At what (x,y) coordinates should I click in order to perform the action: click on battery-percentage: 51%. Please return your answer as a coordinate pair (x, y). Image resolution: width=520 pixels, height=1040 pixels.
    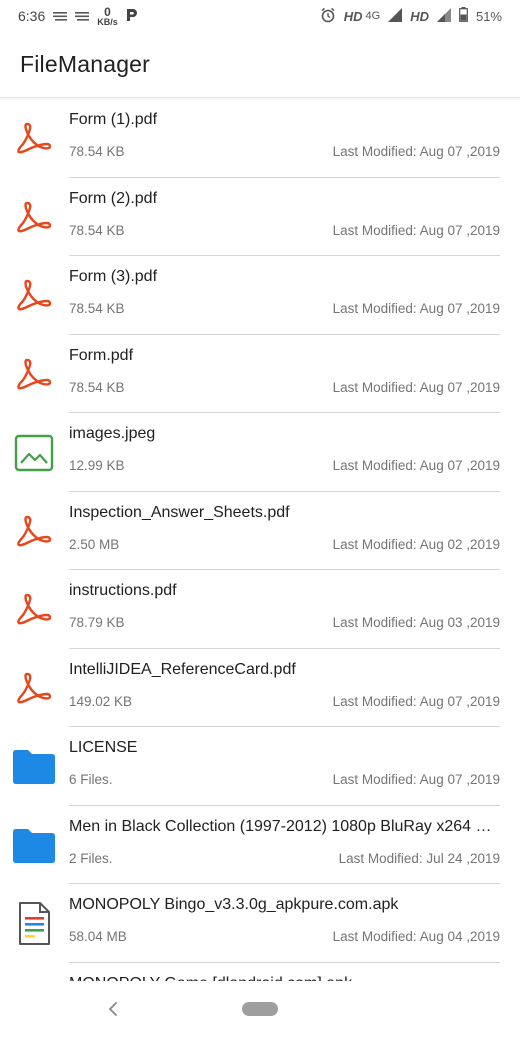
    Looking at the image, I should click on (488, 16).